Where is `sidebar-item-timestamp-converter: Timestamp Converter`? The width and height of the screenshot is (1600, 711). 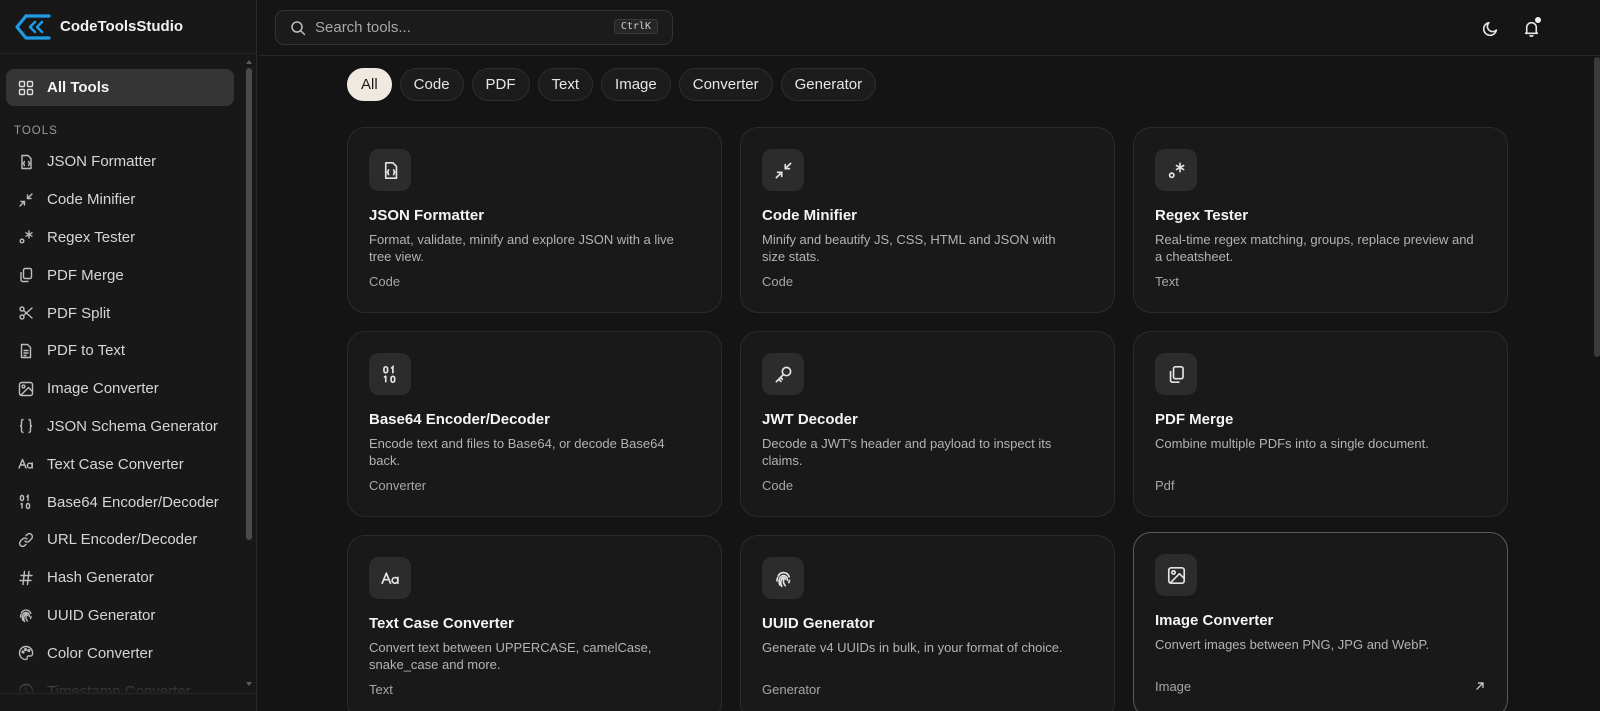 sidebar-item-timestamp-converter: Timestamp Converter is located at coordinates (121, 682).